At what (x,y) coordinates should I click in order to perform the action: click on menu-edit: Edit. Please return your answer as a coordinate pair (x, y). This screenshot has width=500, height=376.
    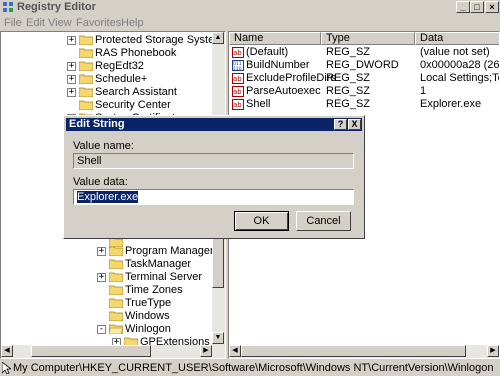
    Looking at the image, I should click on (35, 23).